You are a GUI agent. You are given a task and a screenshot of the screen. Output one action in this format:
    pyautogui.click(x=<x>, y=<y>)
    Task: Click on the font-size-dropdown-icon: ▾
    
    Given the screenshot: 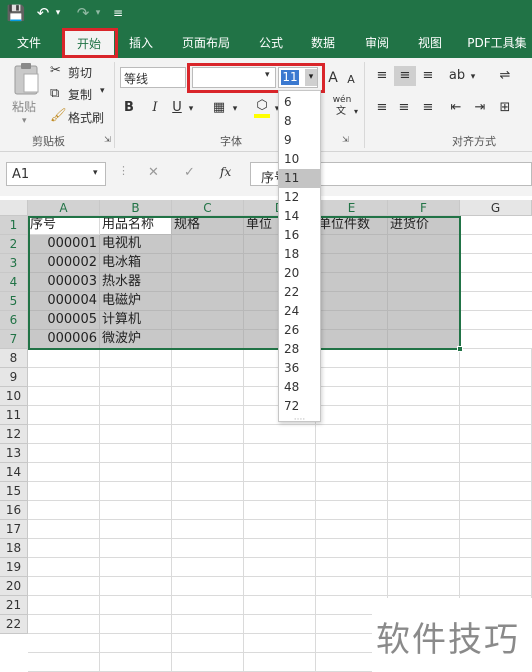 What is the action you would take?
    pyautogui.click(x=311, y=77)
    